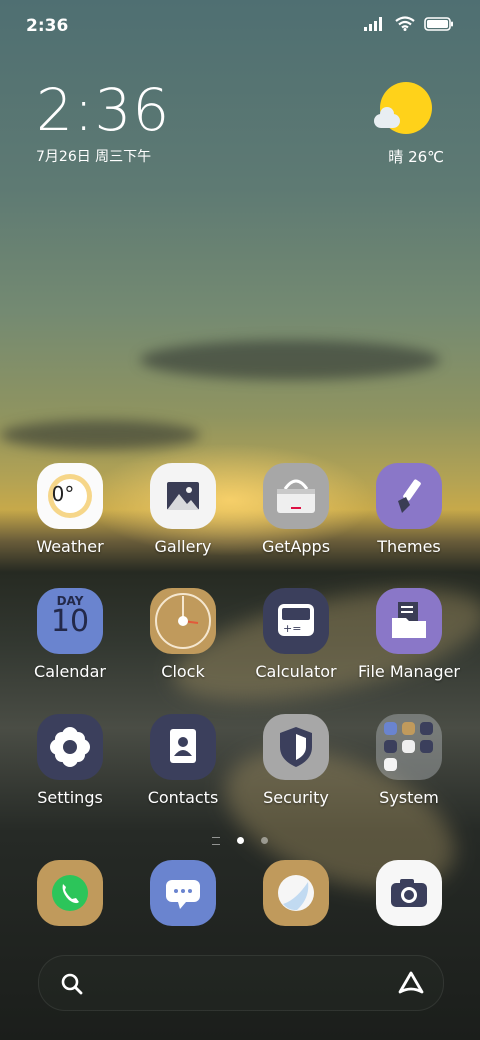 This screenshot has width=480, height=1040. I want to click on calendar-icon: DAY 10, so click(70, 621).